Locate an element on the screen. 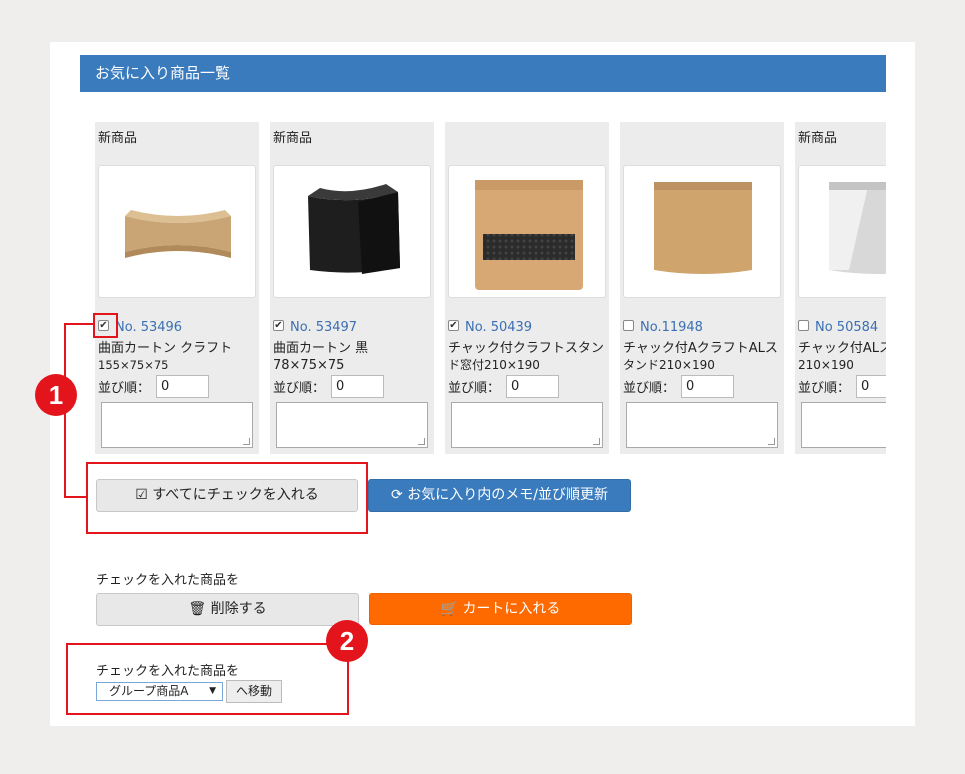  product-card: 新商品 ✔ No. 53497 曲面カートン 黒 78×75×75 並び順： 0 is located at coordinates (352, 288).